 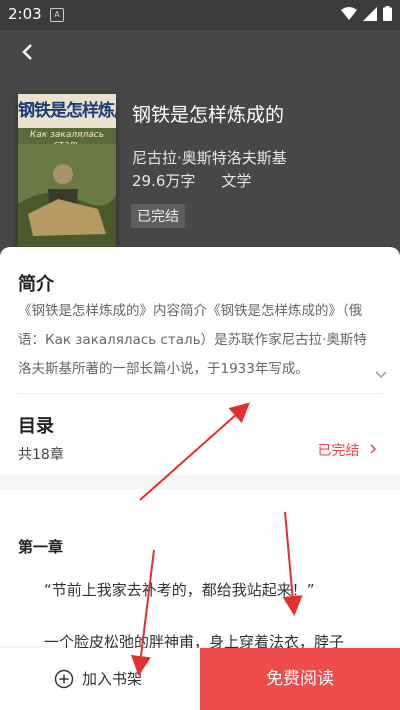 I want to click on notification-icon: A, so click(x=57, y=15).